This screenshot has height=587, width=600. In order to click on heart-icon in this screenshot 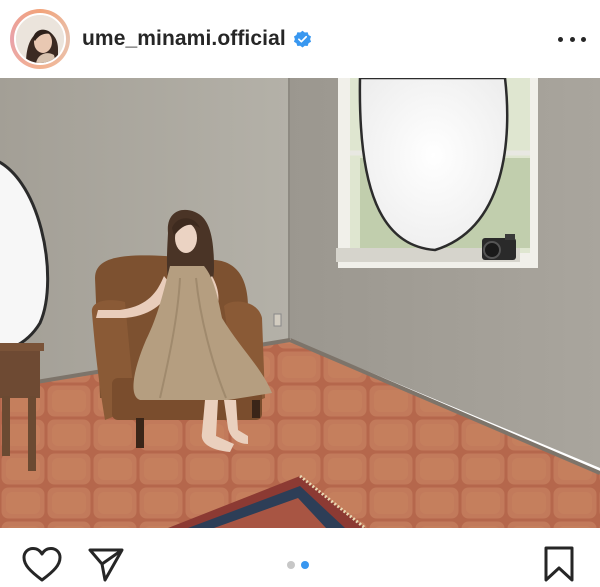, I will do `click(42, 565)`.